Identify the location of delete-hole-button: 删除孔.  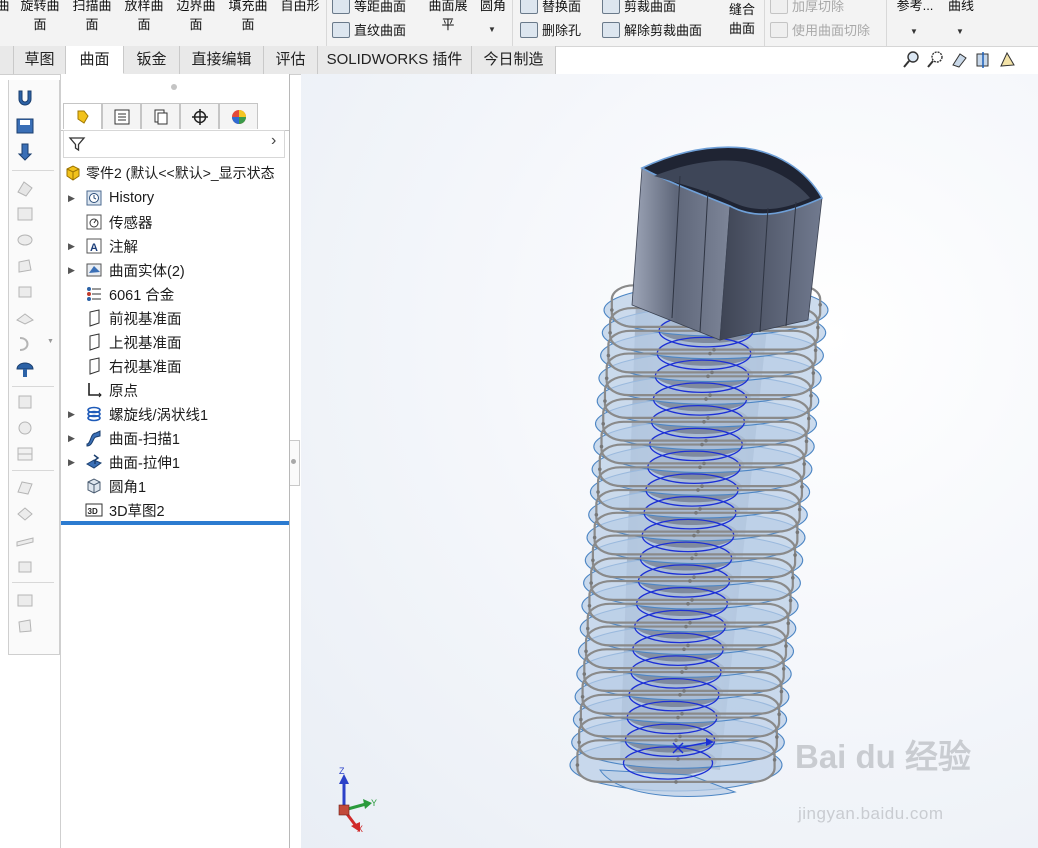
(550, 29).